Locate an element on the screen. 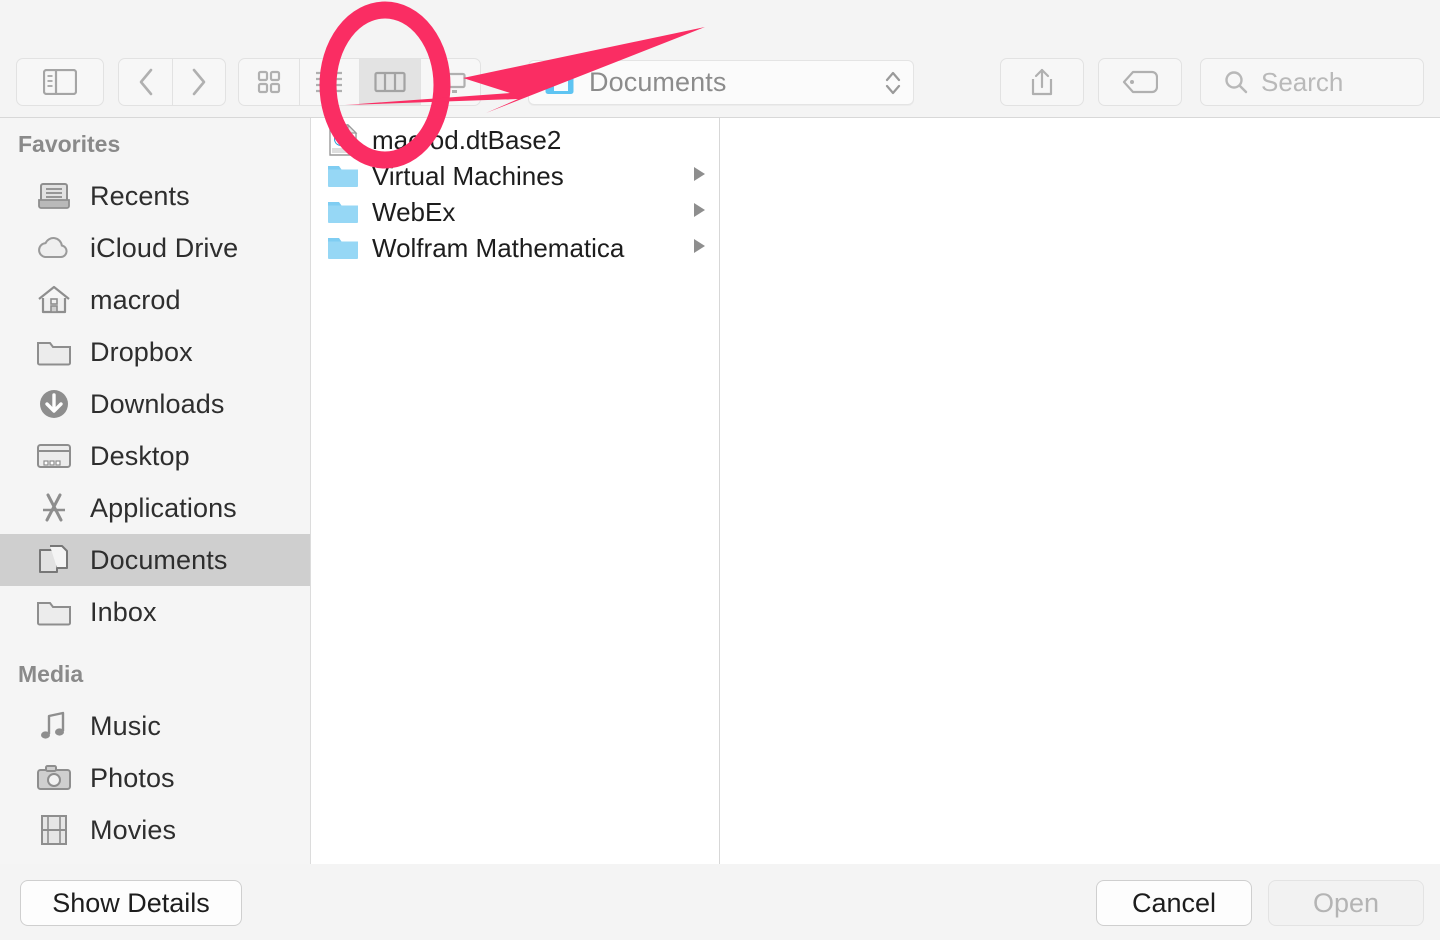  share-button is located at coordinates (1042, 82).